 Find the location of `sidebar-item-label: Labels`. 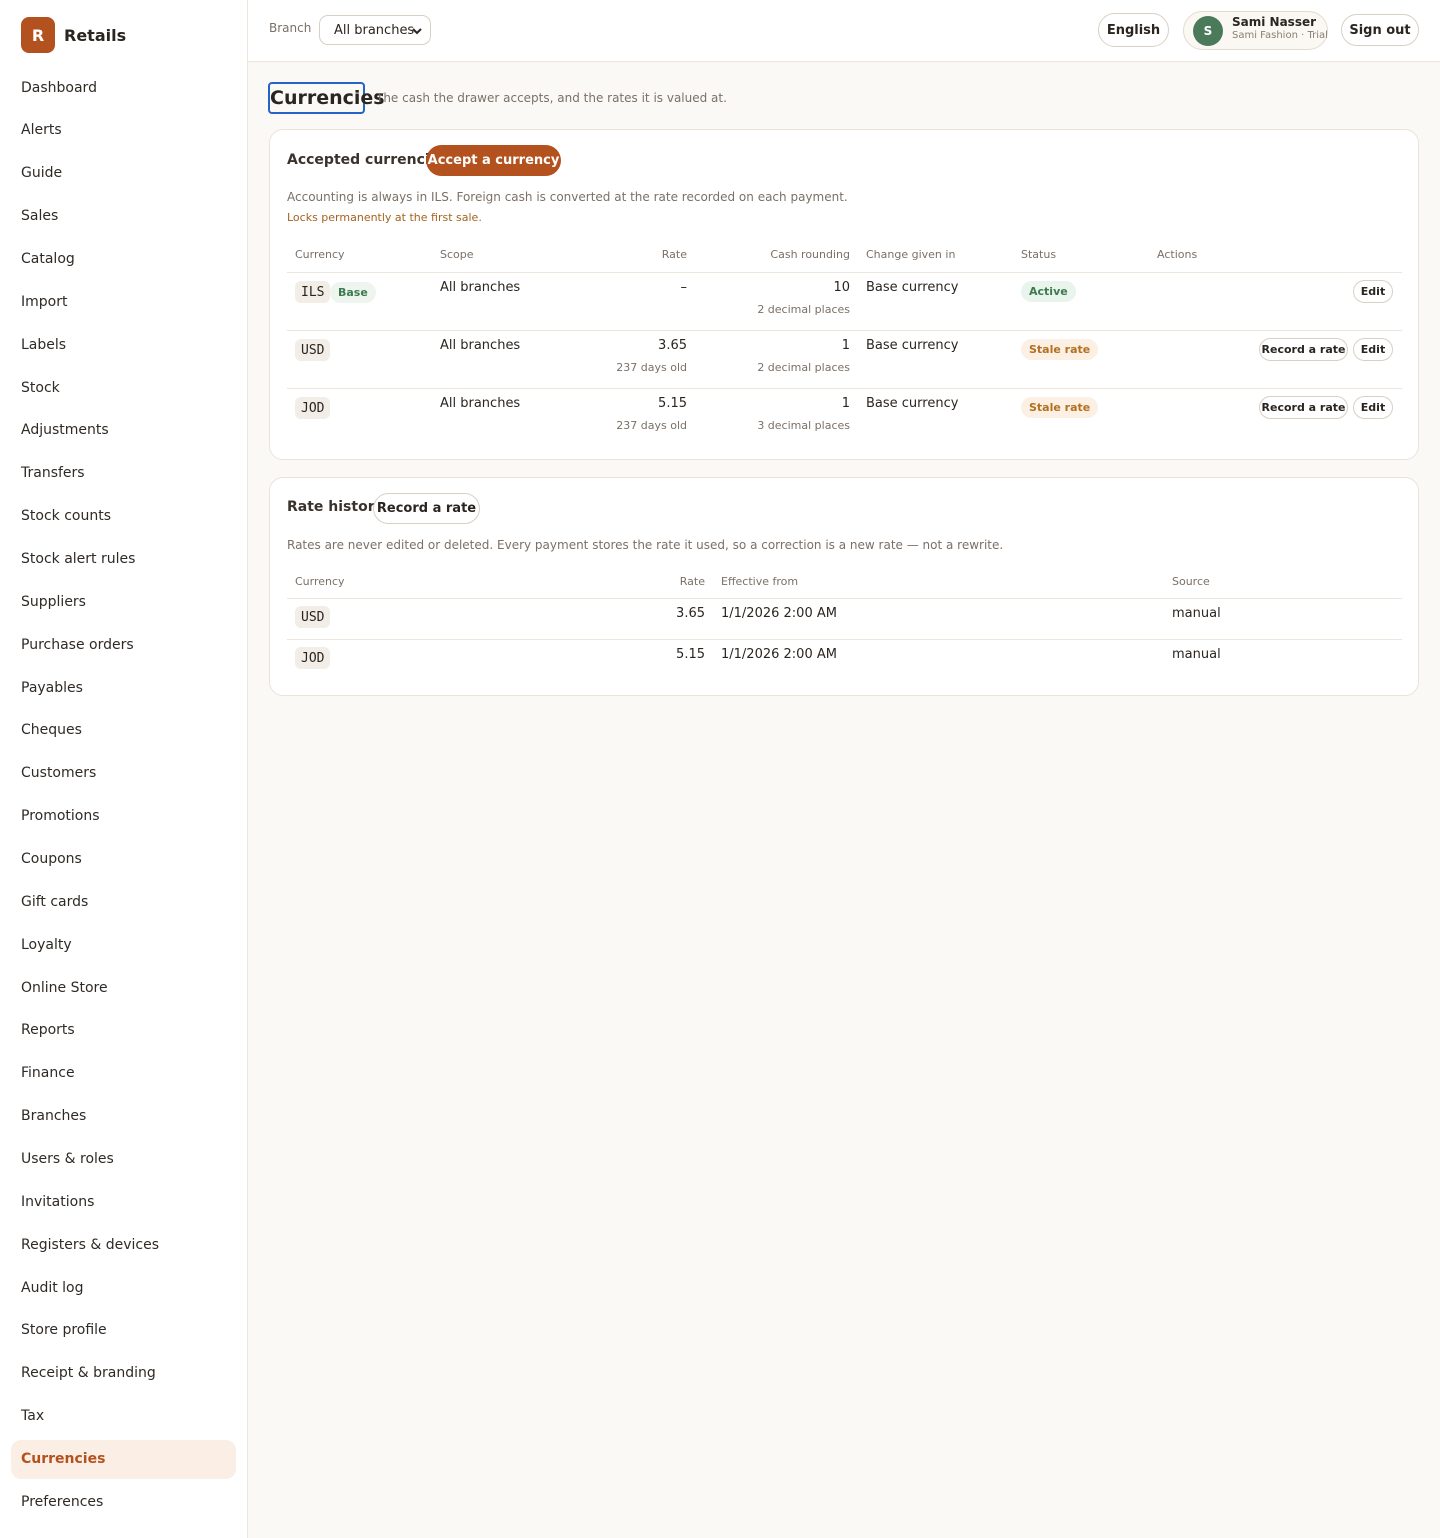

sidebar-item-label: Labels is located at coordinates (44, 344).